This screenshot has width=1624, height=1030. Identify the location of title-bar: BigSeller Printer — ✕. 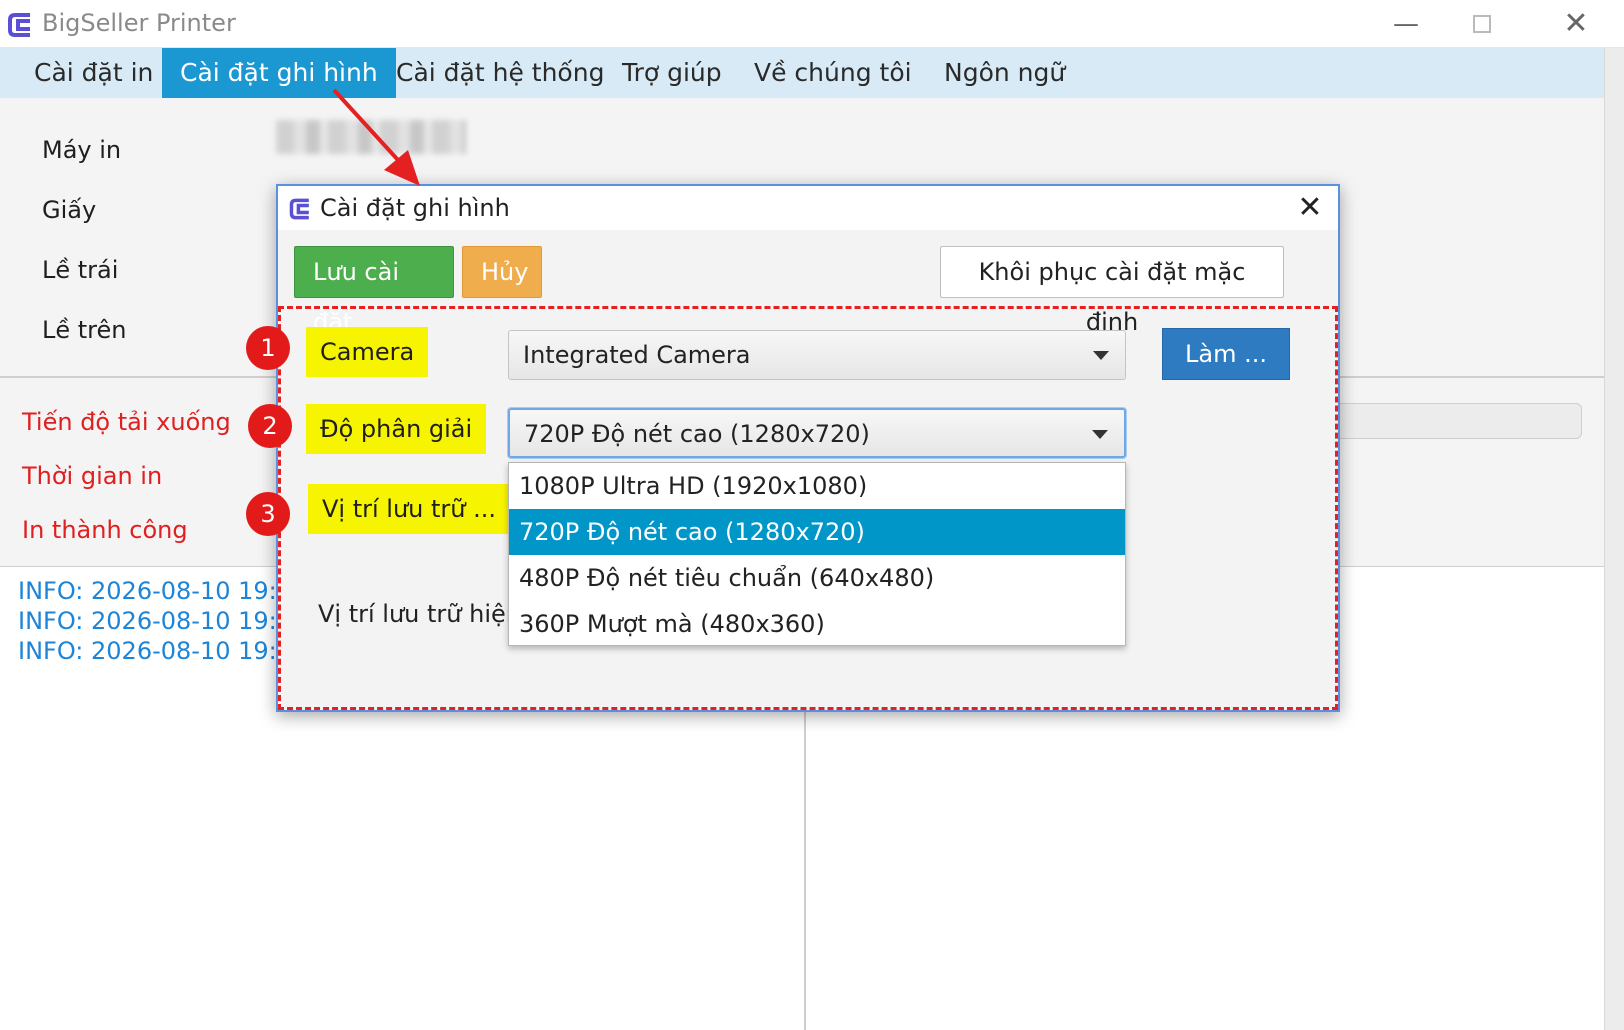
(812, 24).